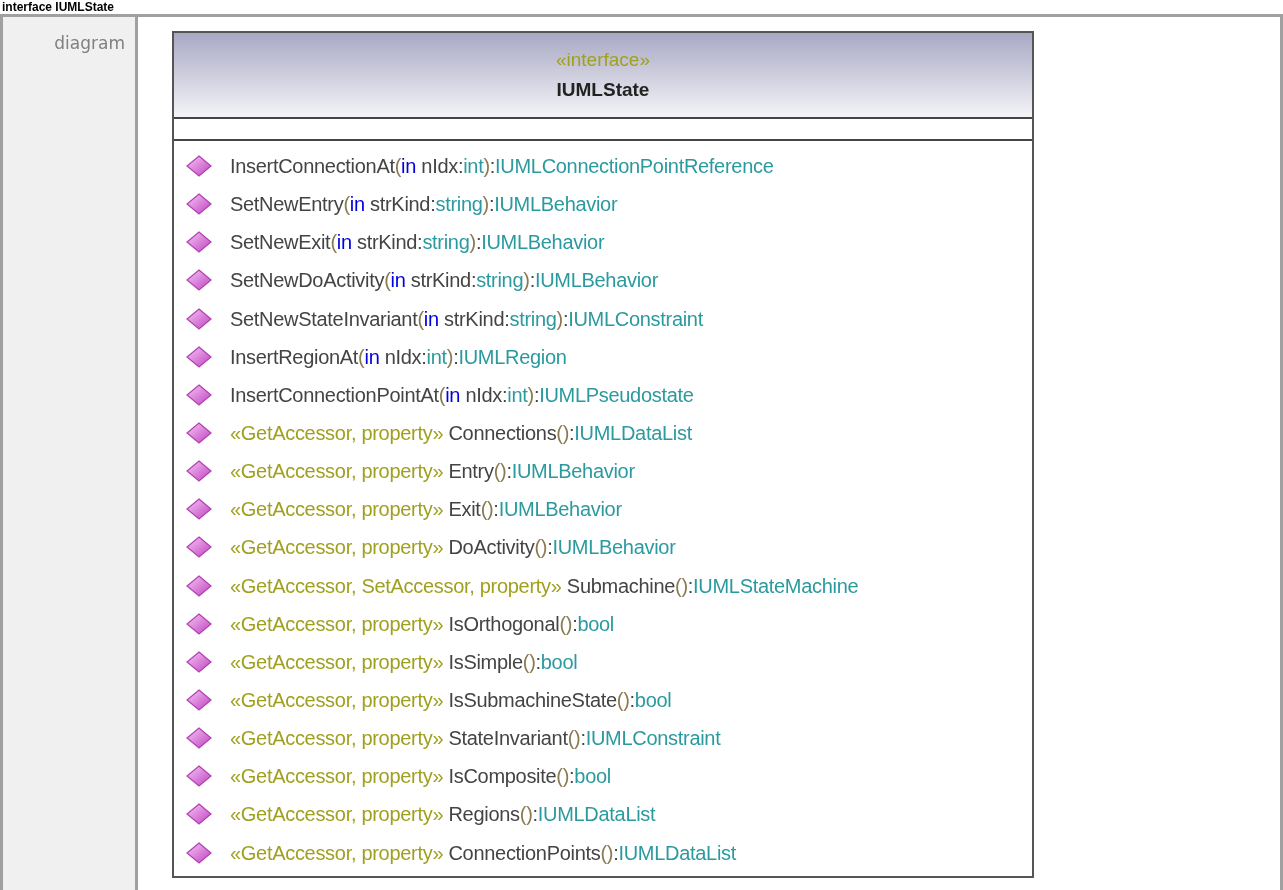  Describe the element at coordinates (461, 434) in the screenshot. I see `operation-signature: «GetAccessor, property» Connections():IUMLDataList` at that location.